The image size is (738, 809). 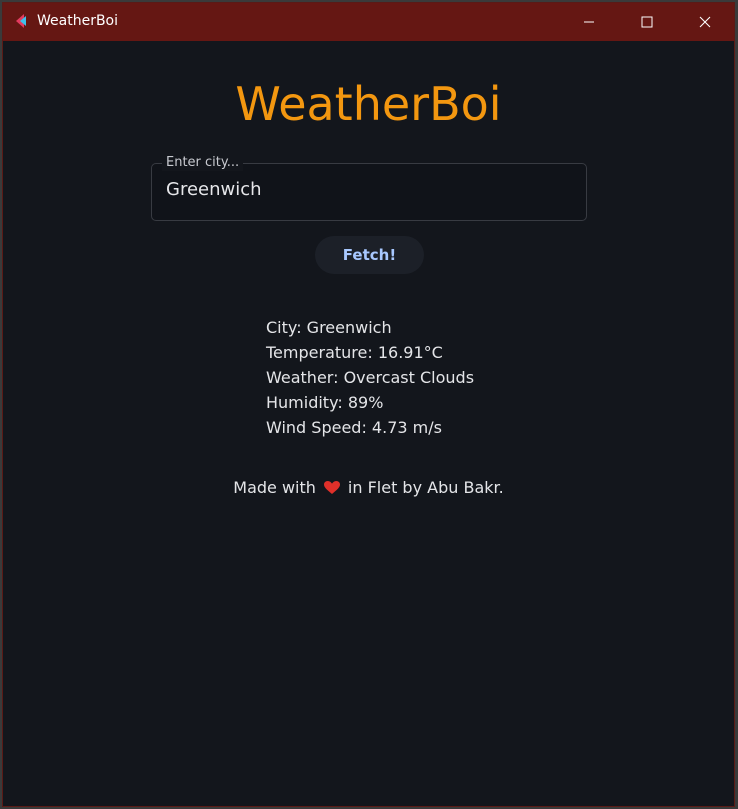 I want to click on footer: Made with in Flet by Abu Bakr., so click(x=368, y=488).